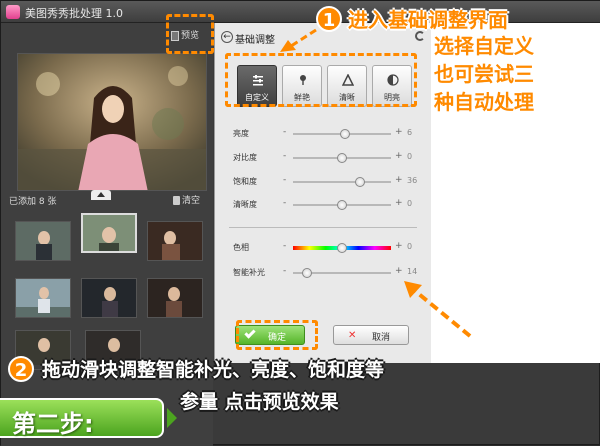  I want to click on step-banner-text: 第二步:, so click(53, 424).